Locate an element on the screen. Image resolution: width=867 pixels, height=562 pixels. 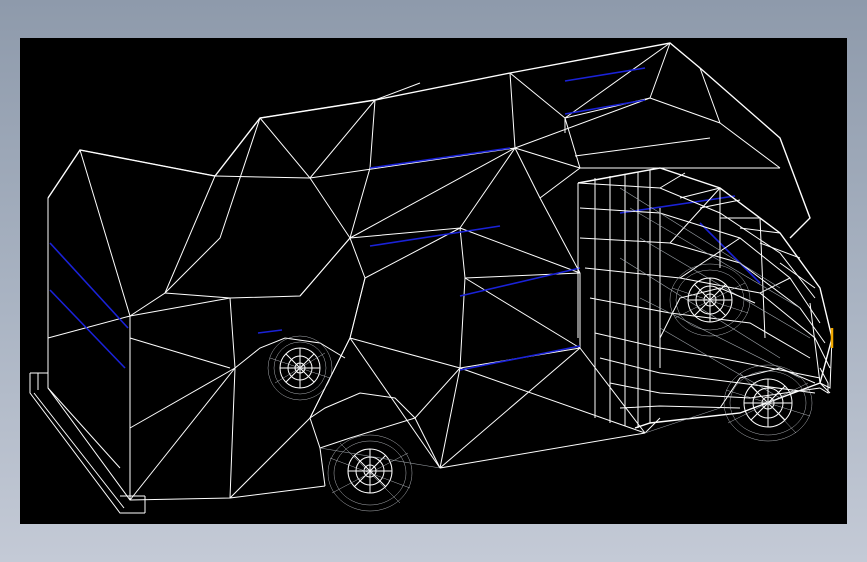
chassis is located at coordinates (515, 427).